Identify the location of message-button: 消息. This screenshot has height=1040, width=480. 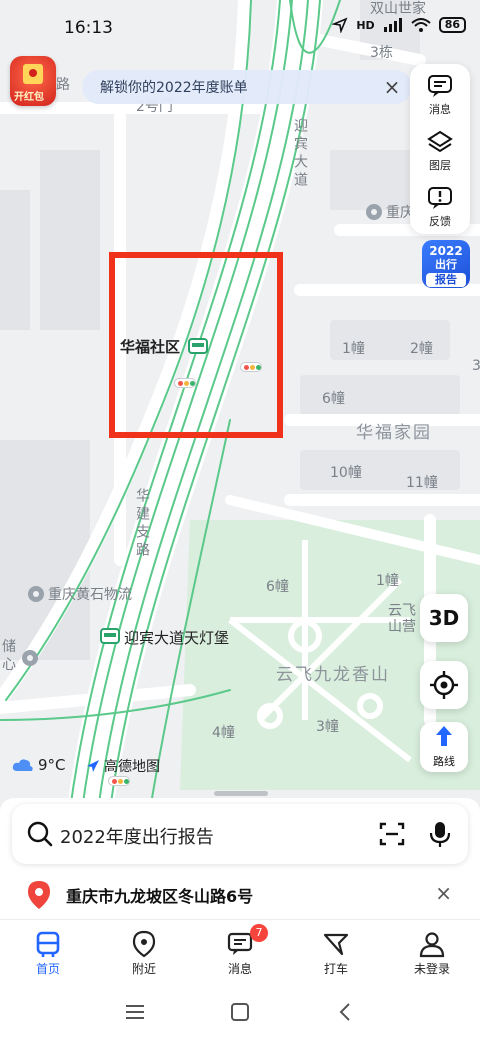
(440, 94).